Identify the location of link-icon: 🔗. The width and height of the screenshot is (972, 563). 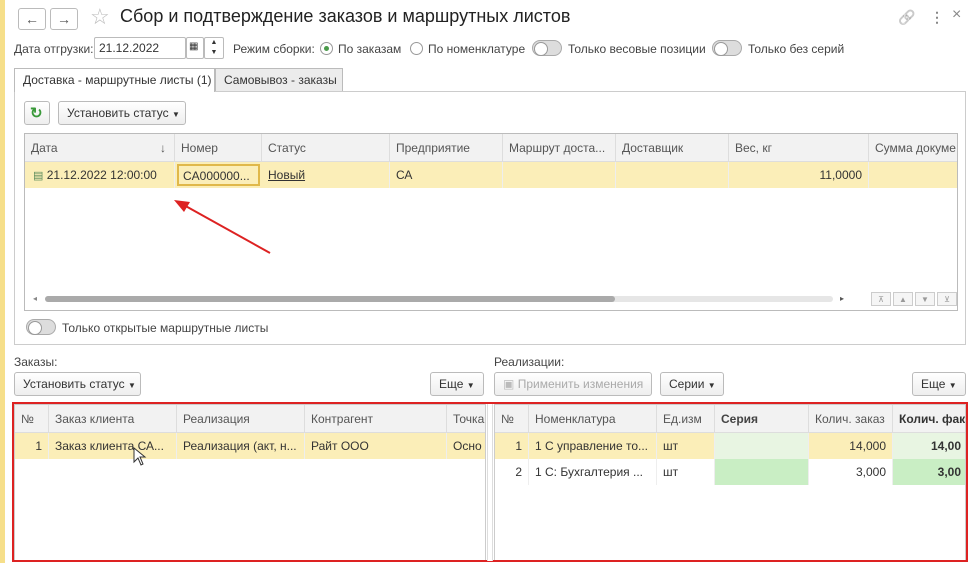
(906, 17).